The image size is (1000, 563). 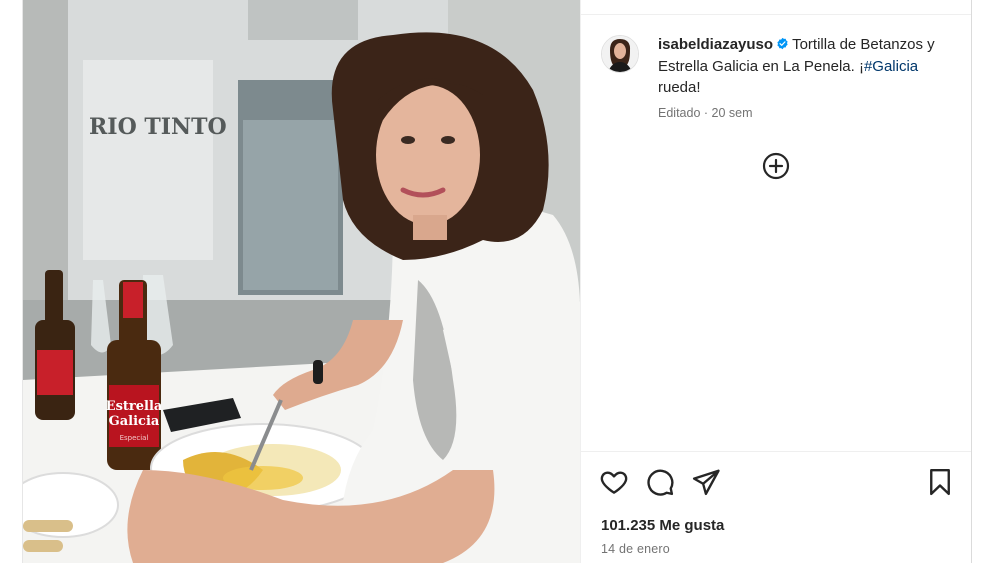 I want to click on comment-icon, so click(x=660, y=482).